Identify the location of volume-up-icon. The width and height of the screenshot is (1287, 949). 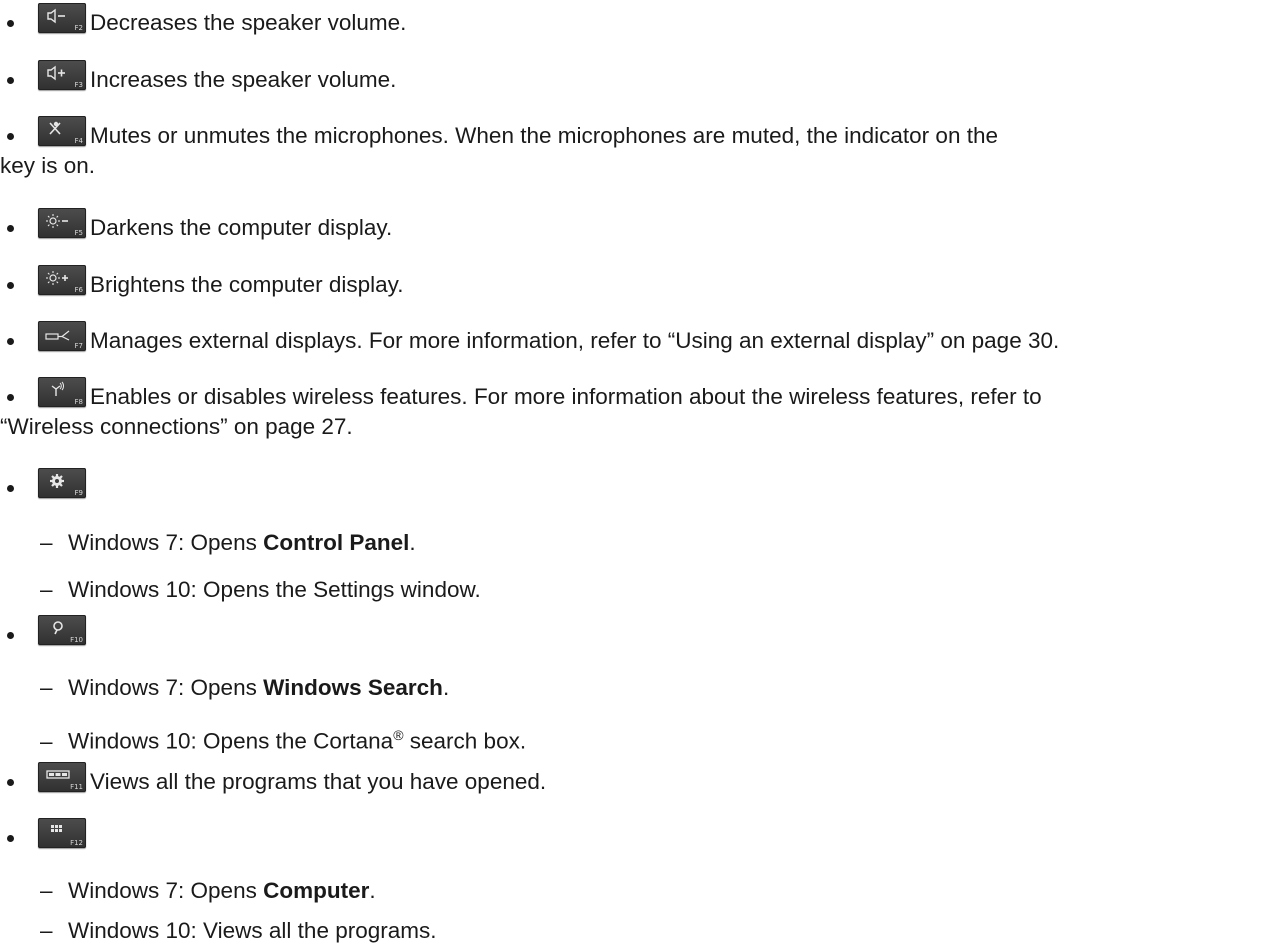
(56, 73).